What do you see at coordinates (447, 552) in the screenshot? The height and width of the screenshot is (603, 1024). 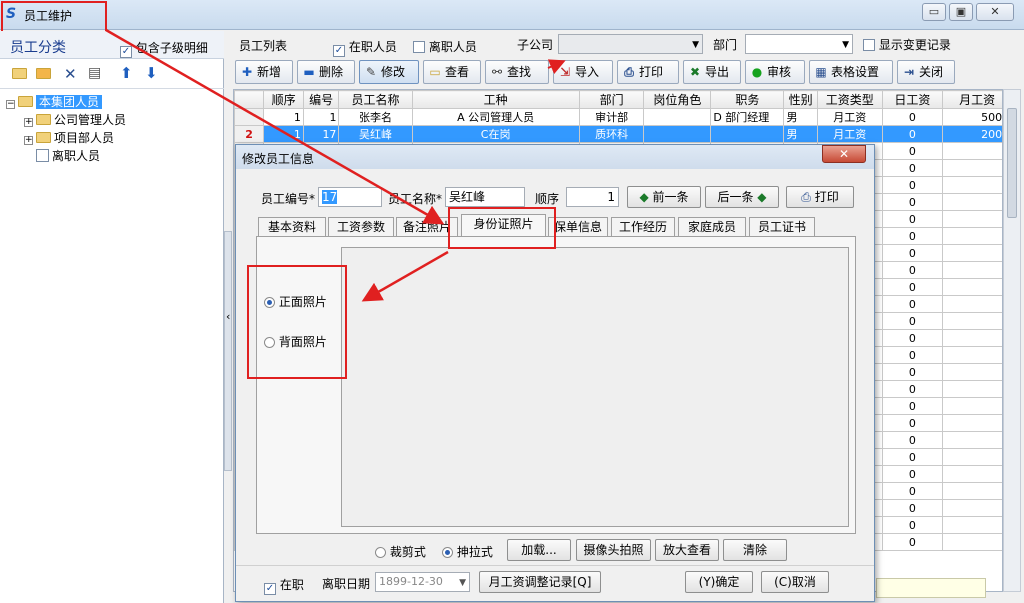 I see `radio-selected-icon` at bounding box center [447, 552].